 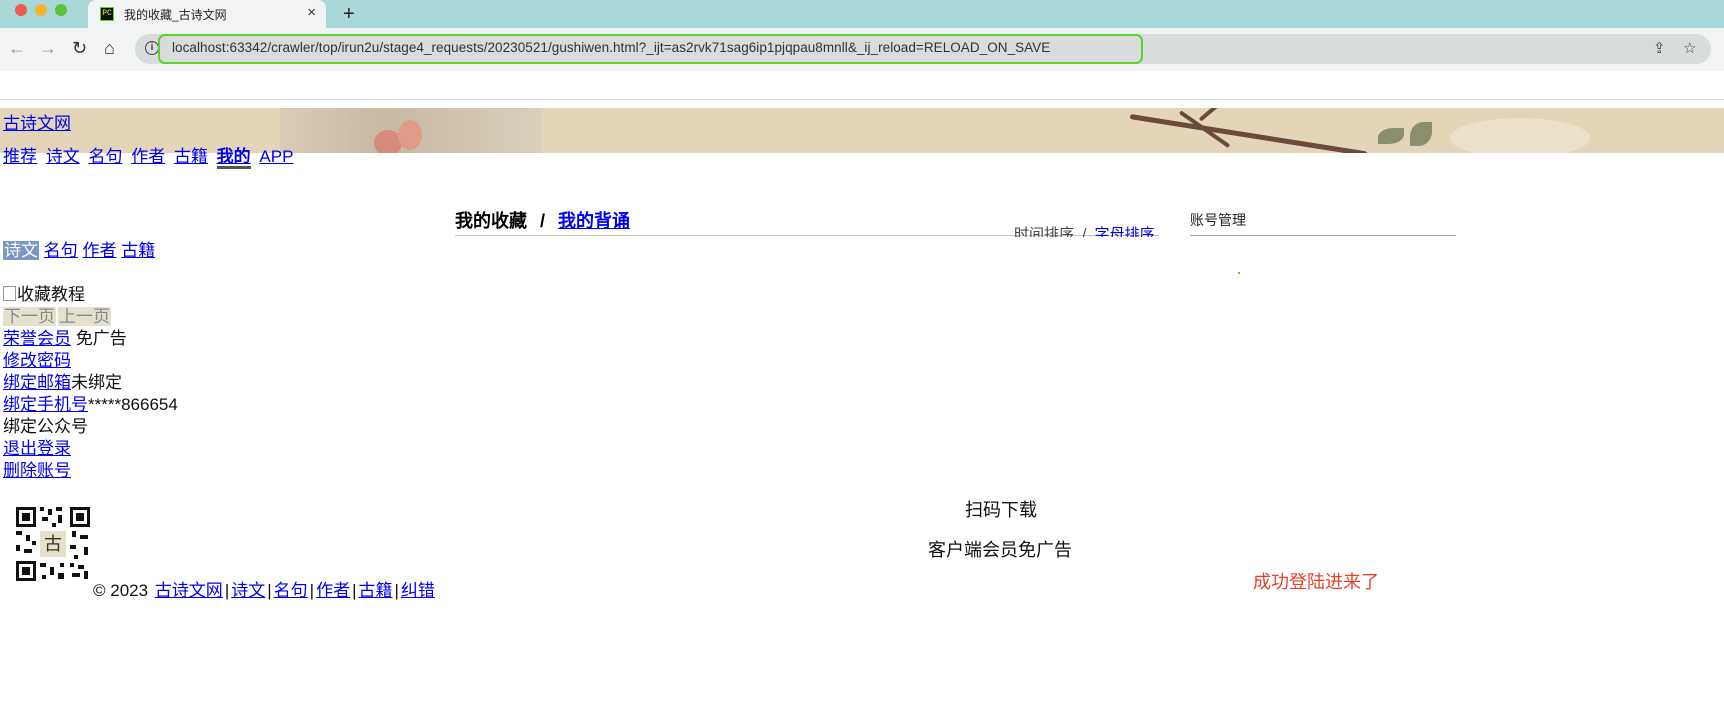 What do you see at coordinates (79, 248) in the screenshot?
I see `category-tabs: 诗文 名句 作者 古籍` at bounding box center [79, 248].